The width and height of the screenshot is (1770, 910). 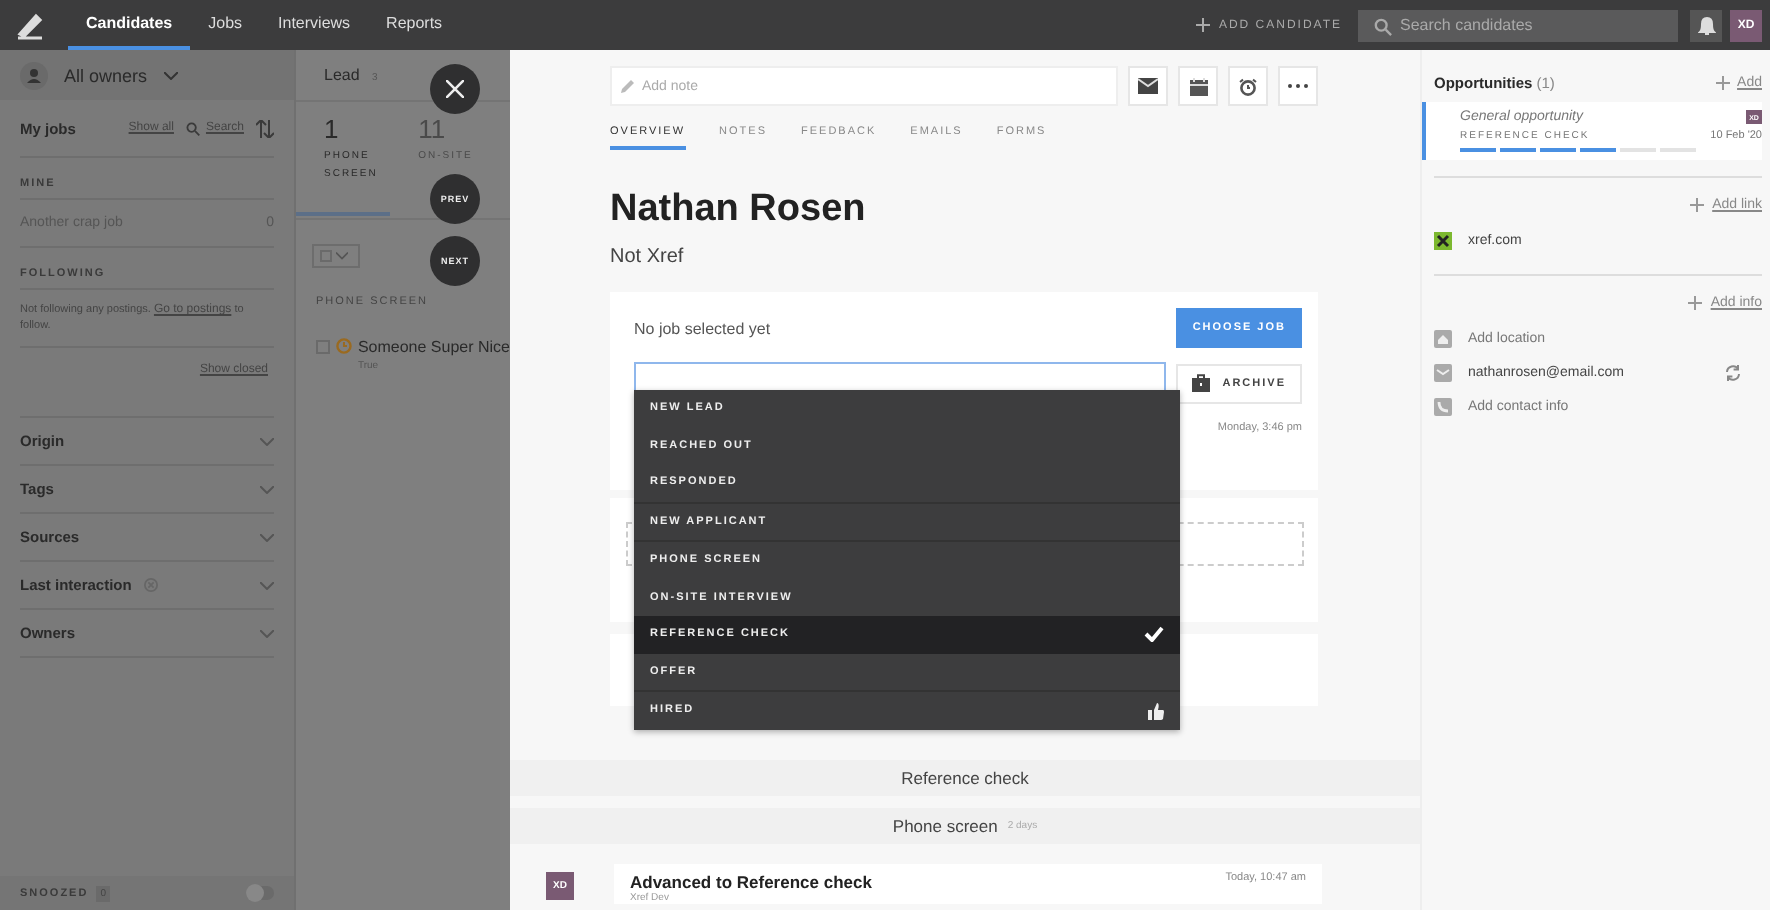 I want to click on more-button, so click(x=1298, y=86).